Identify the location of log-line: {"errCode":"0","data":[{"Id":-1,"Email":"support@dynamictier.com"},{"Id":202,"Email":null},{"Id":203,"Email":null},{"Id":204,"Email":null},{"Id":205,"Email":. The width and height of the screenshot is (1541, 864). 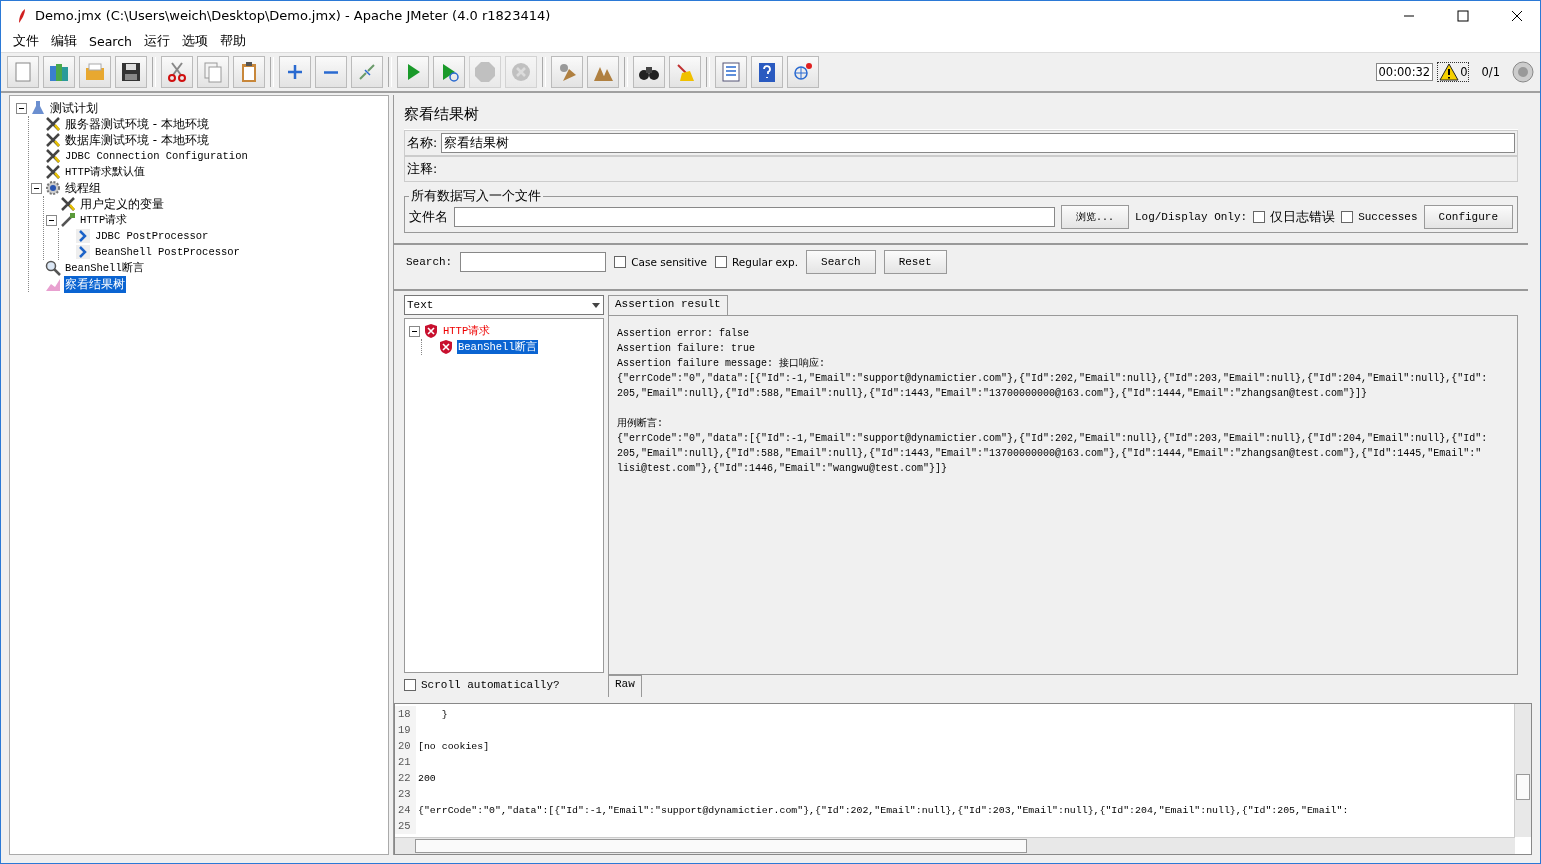
(883, 810).